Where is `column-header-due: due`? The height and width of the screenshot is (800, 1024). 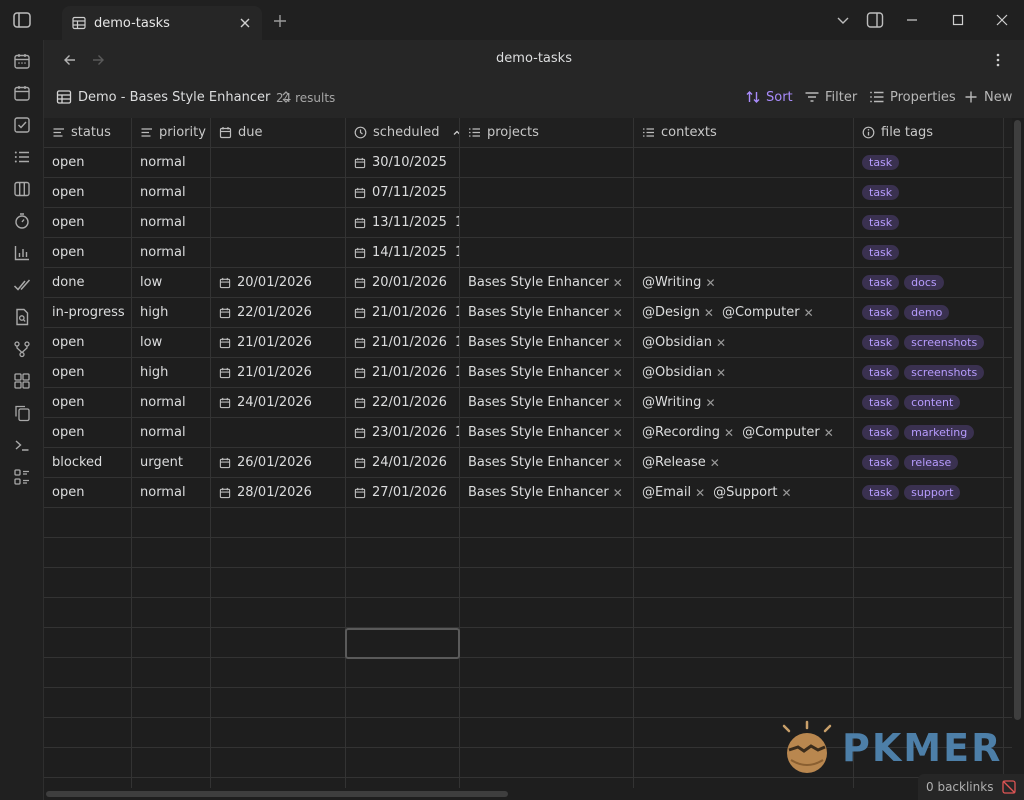 column-header-due: due is located at coordinates (278, 133).